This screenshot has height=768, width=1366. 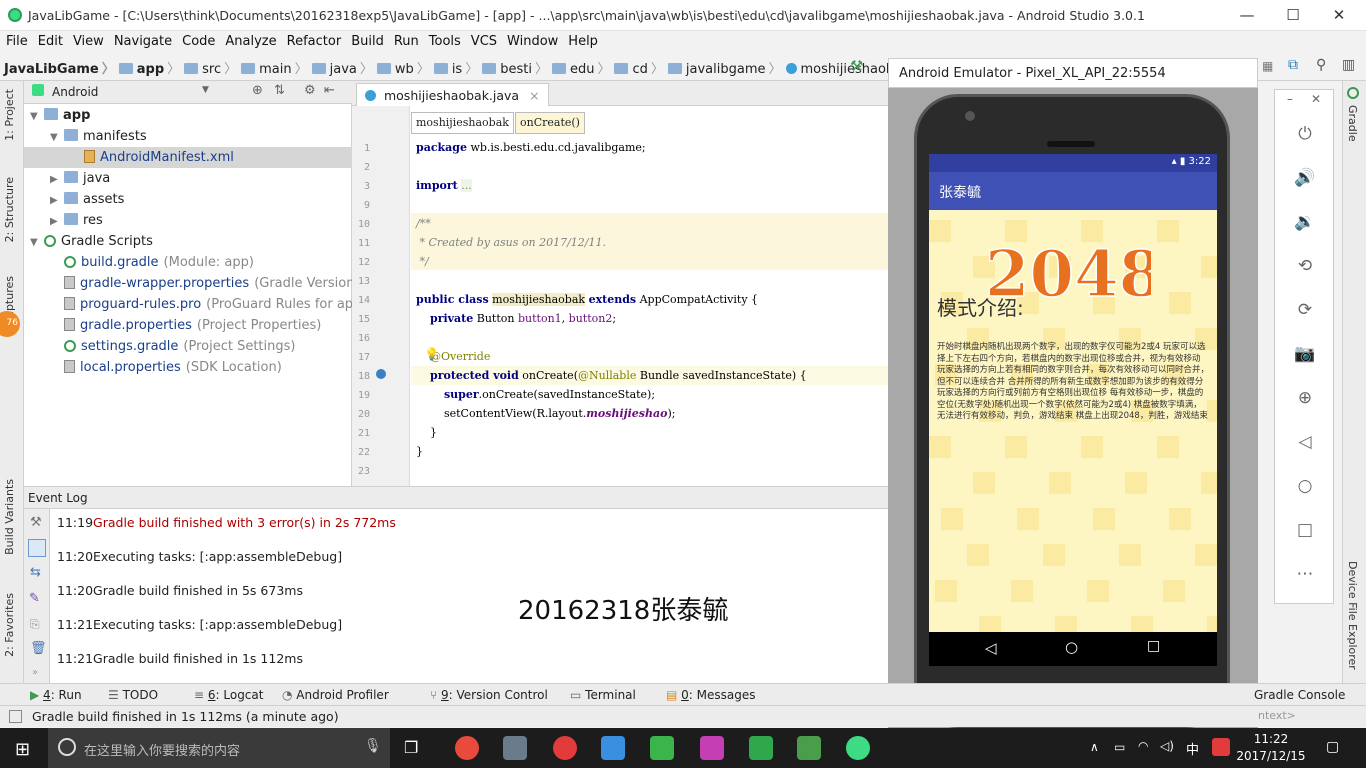 I want to click on menu-item-edit: Edit, so click(x=49, y=40).